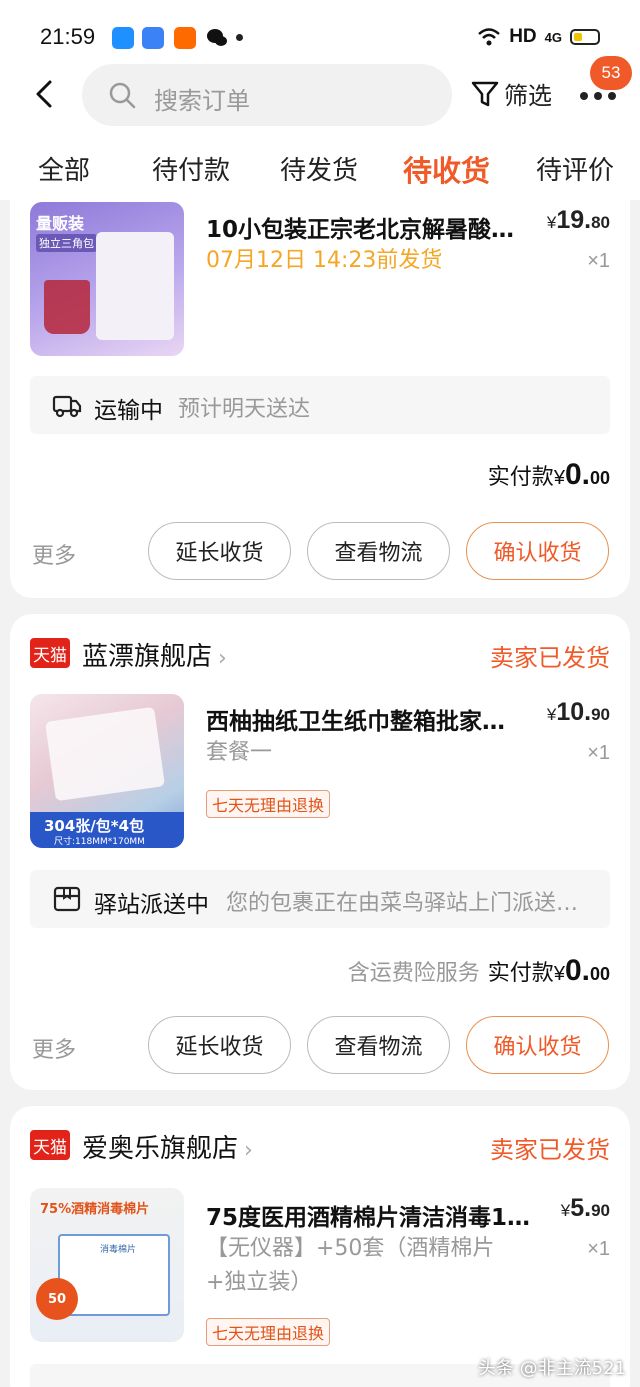  I want to click on product-price: ¥10.90, so click(578, 712).